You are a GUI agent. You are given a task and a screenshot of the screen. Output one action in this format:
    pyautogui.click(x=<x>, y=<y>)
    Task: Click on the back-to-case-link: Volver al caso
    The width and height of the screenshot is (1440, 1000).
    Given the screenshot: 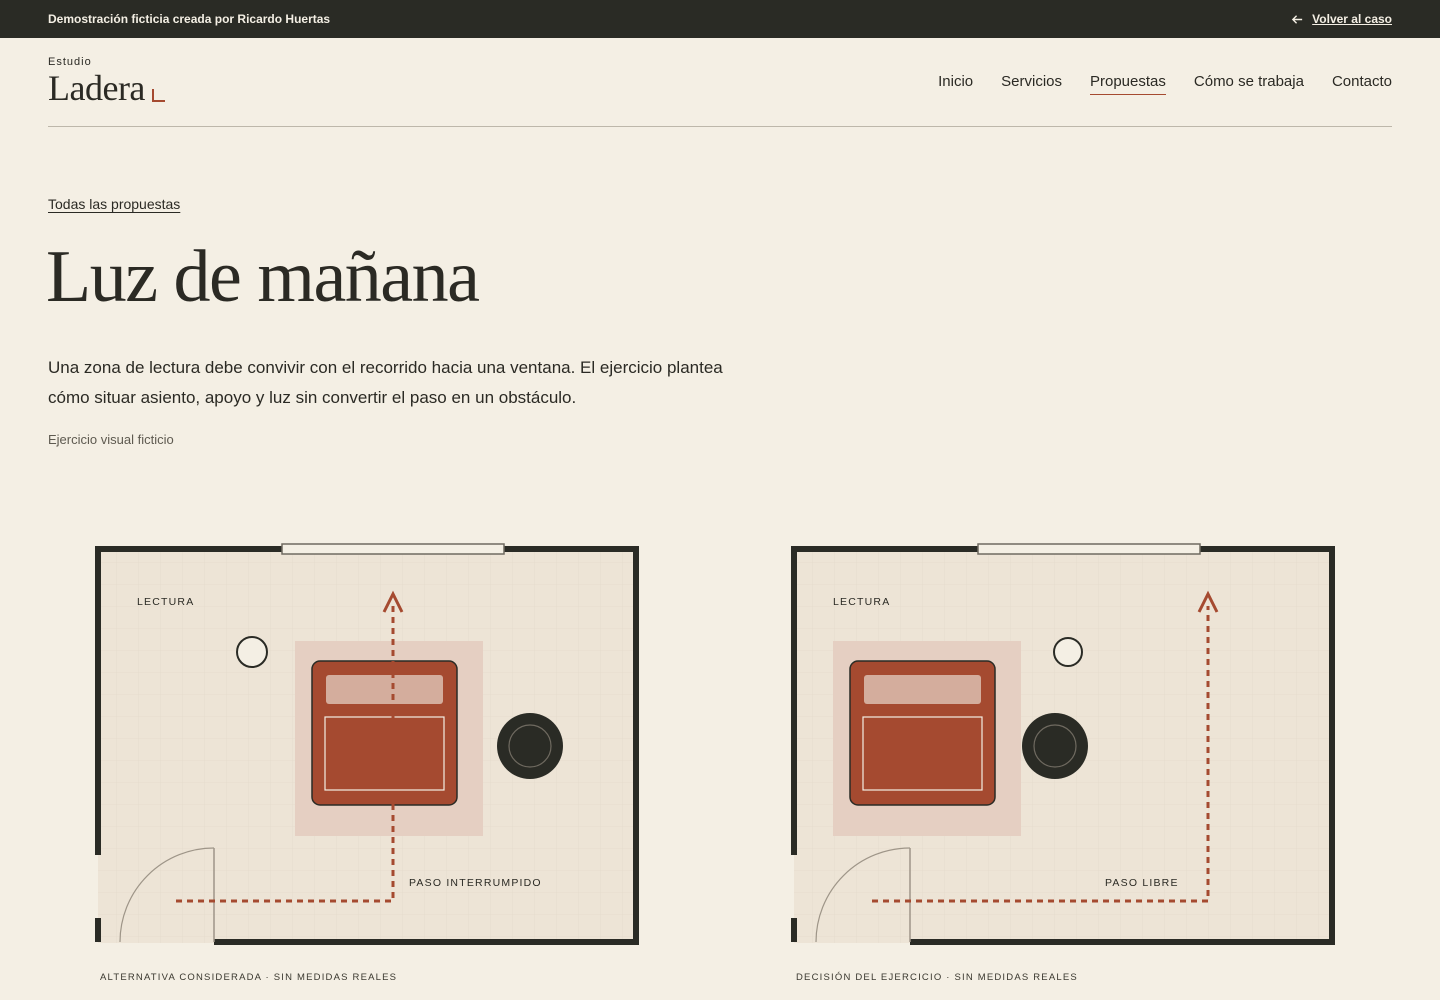 What is the action you would take?
    pyautogui.click(x=1341, y=19)
    